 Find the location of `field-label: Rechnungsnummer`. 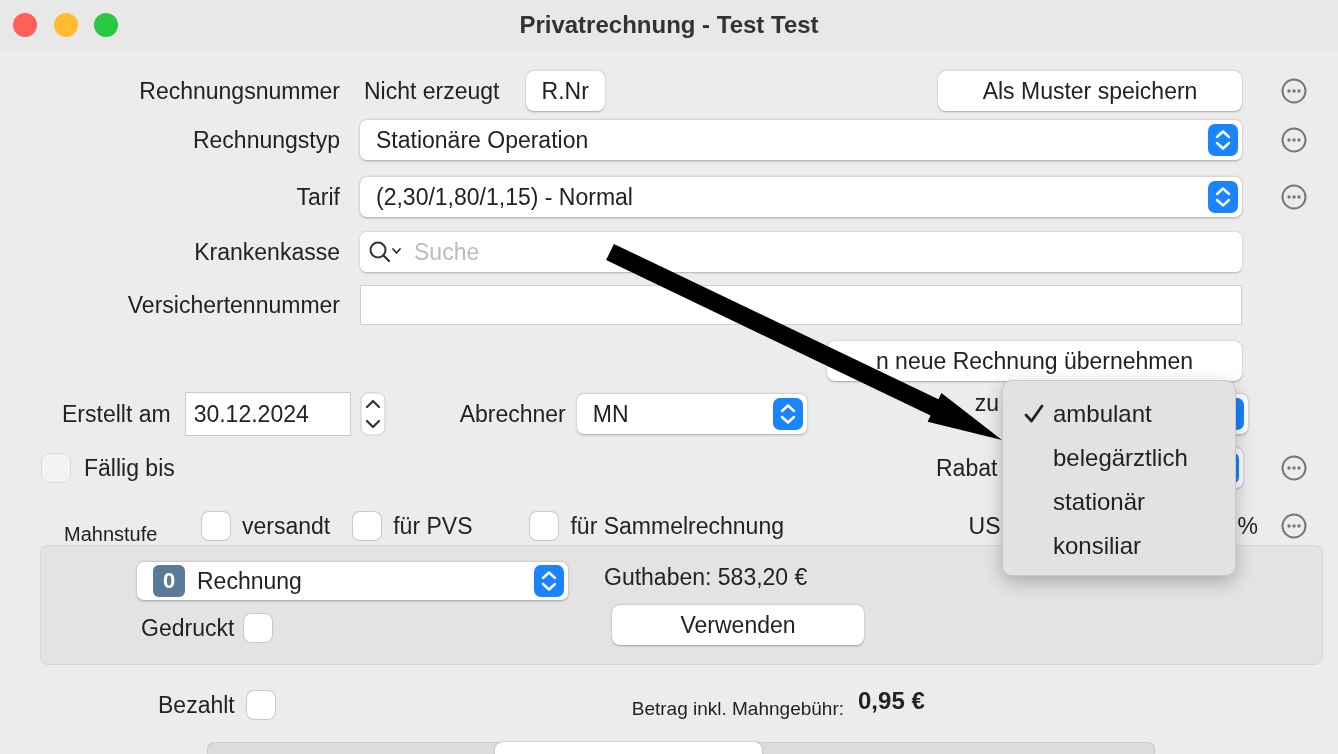

field-label: Rechnungsnummer is located at coordinates (239, 91).